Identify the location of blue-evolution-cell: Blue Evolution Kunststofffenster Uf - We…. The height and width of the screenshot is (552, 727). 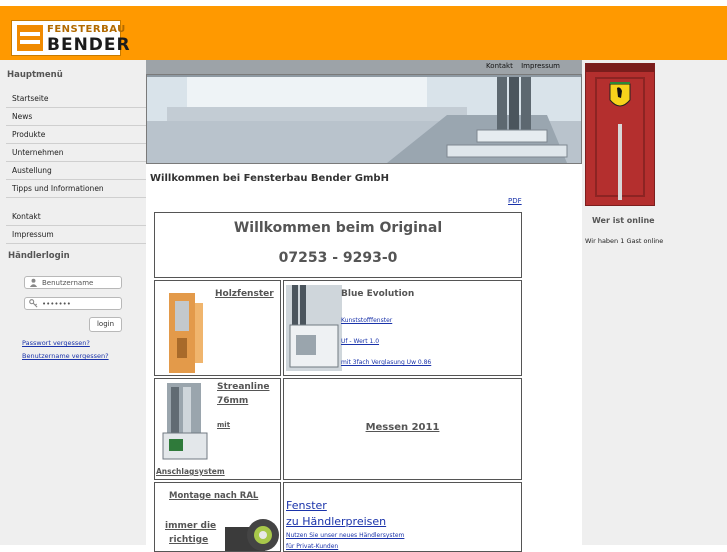
(402, 328).